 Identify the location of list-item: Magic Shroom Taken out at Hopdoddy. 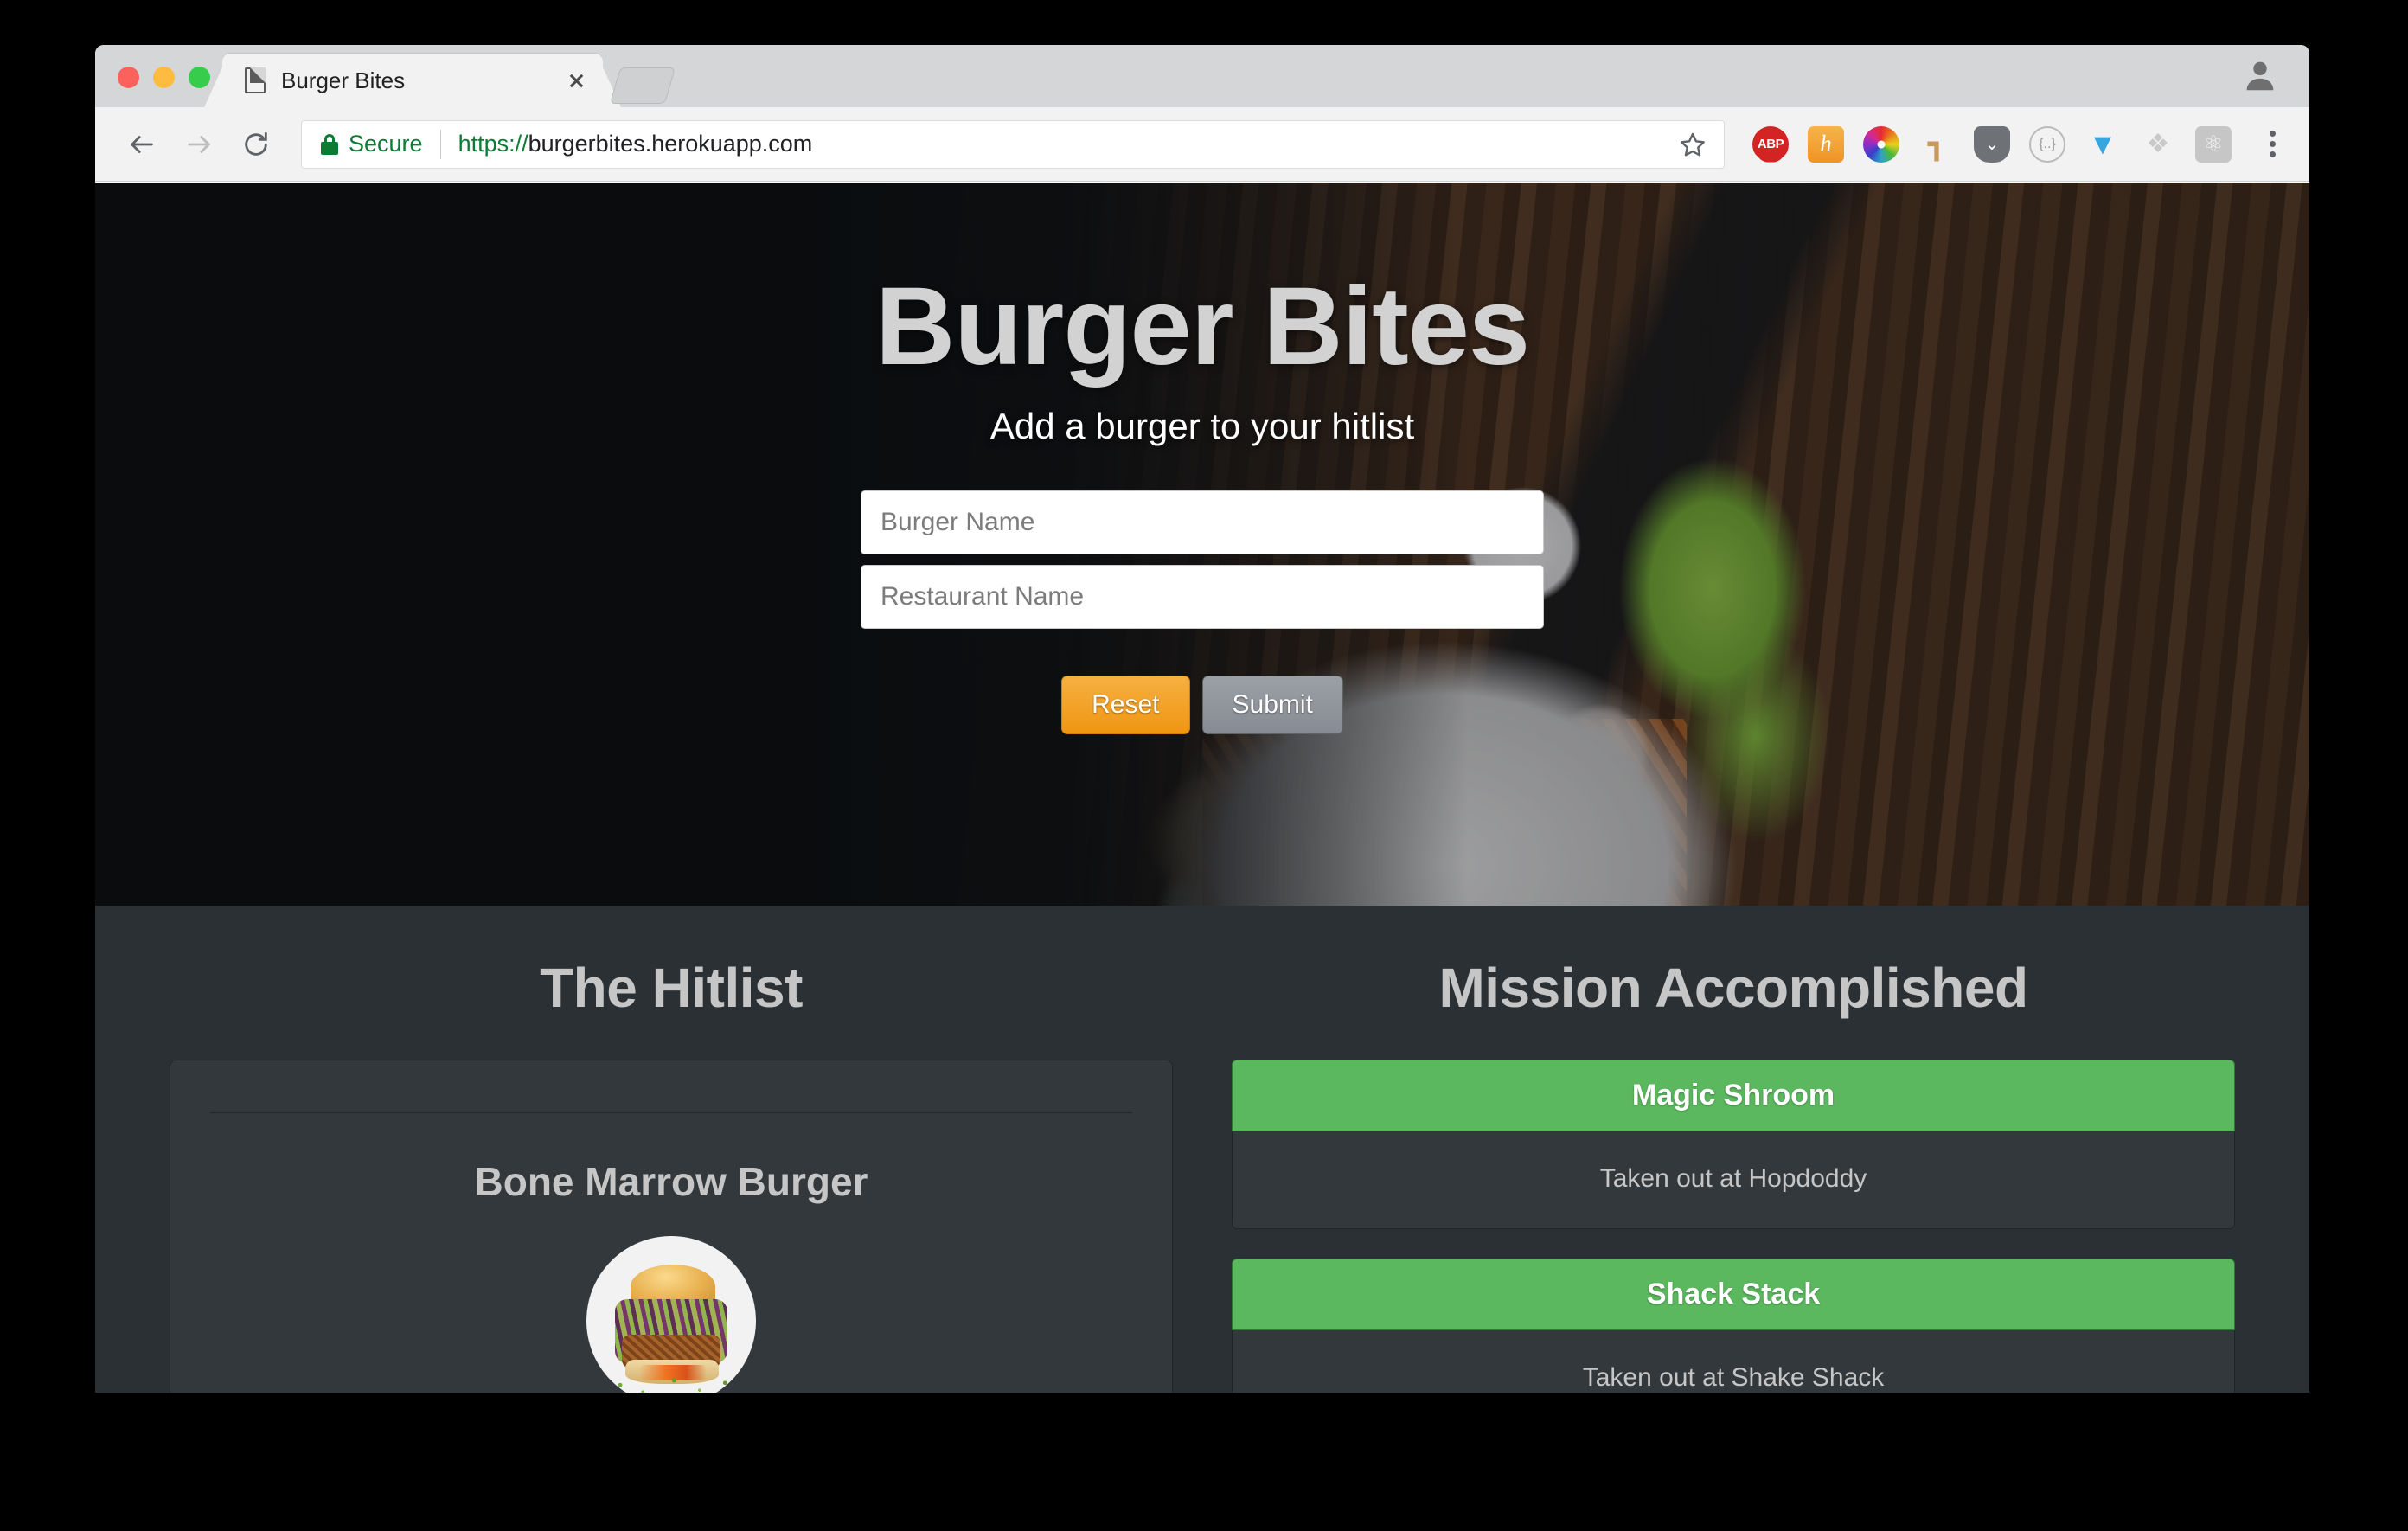
(1733, 1144).